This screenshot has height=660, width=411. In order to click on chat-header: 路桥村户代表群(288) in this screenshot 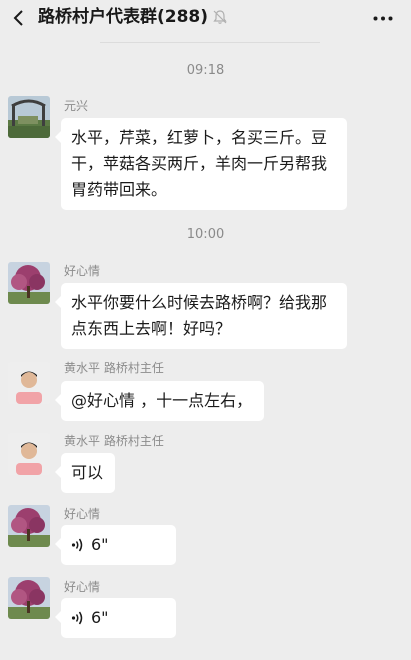, I will do `click(205, 18)`.